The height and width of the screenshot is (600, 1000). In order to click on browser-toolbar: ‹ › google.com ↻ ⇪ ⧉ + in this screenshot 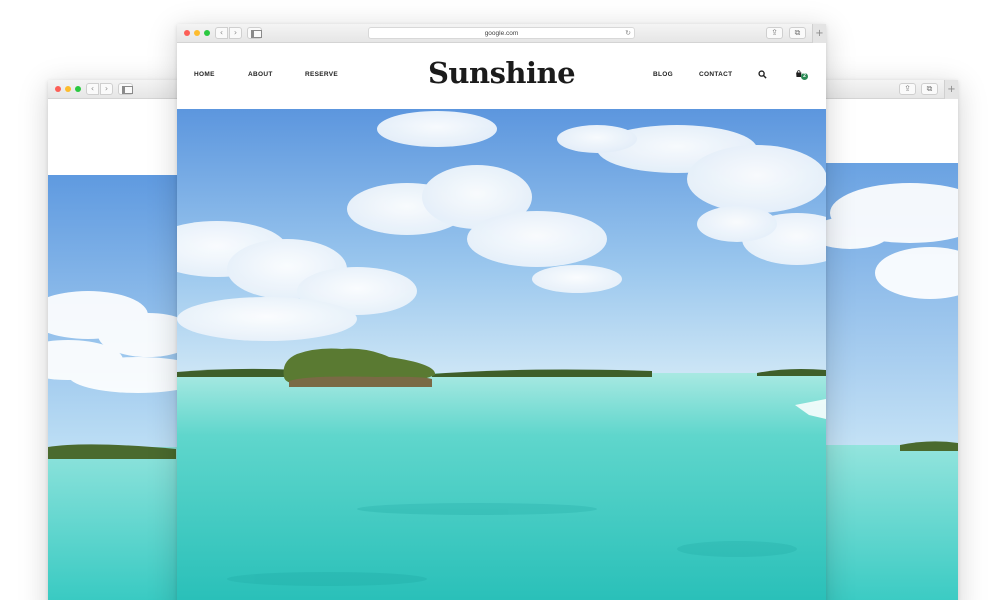, I will do `click(501, 33)`.